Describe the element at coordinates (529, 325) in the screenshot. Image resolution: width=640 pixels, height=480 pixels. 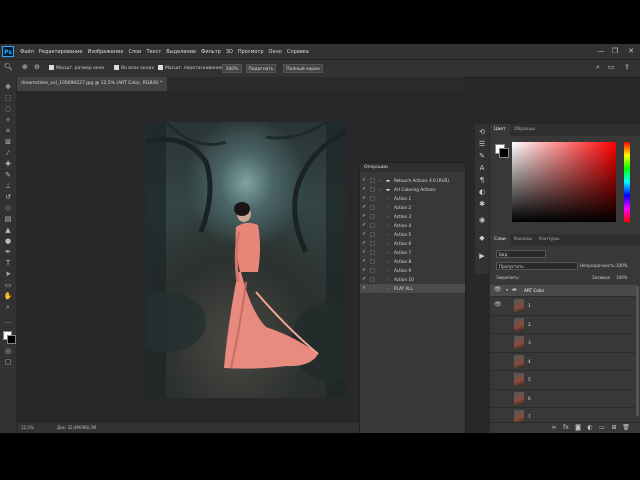
I see `layer-name: 2` at that location.